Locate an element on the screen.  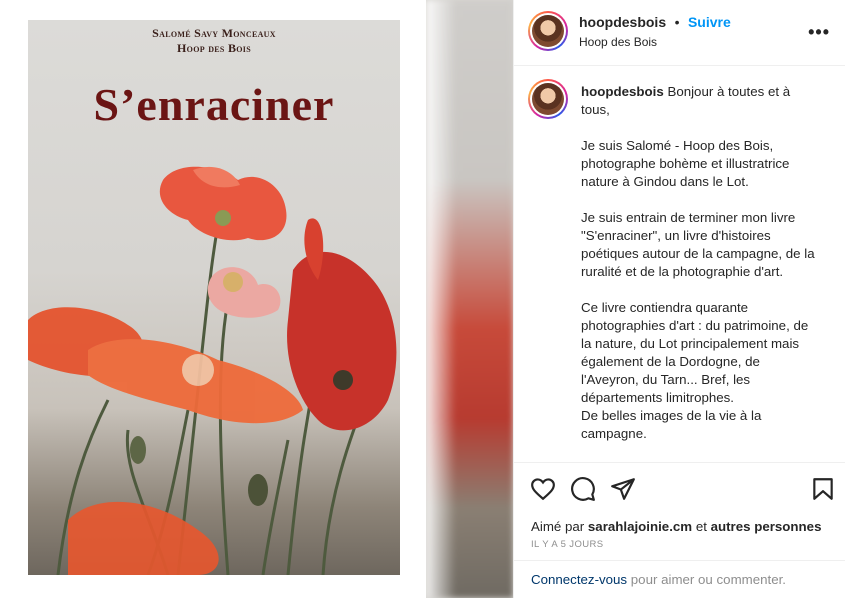
profile-photo is located at coordinates (548, 31).